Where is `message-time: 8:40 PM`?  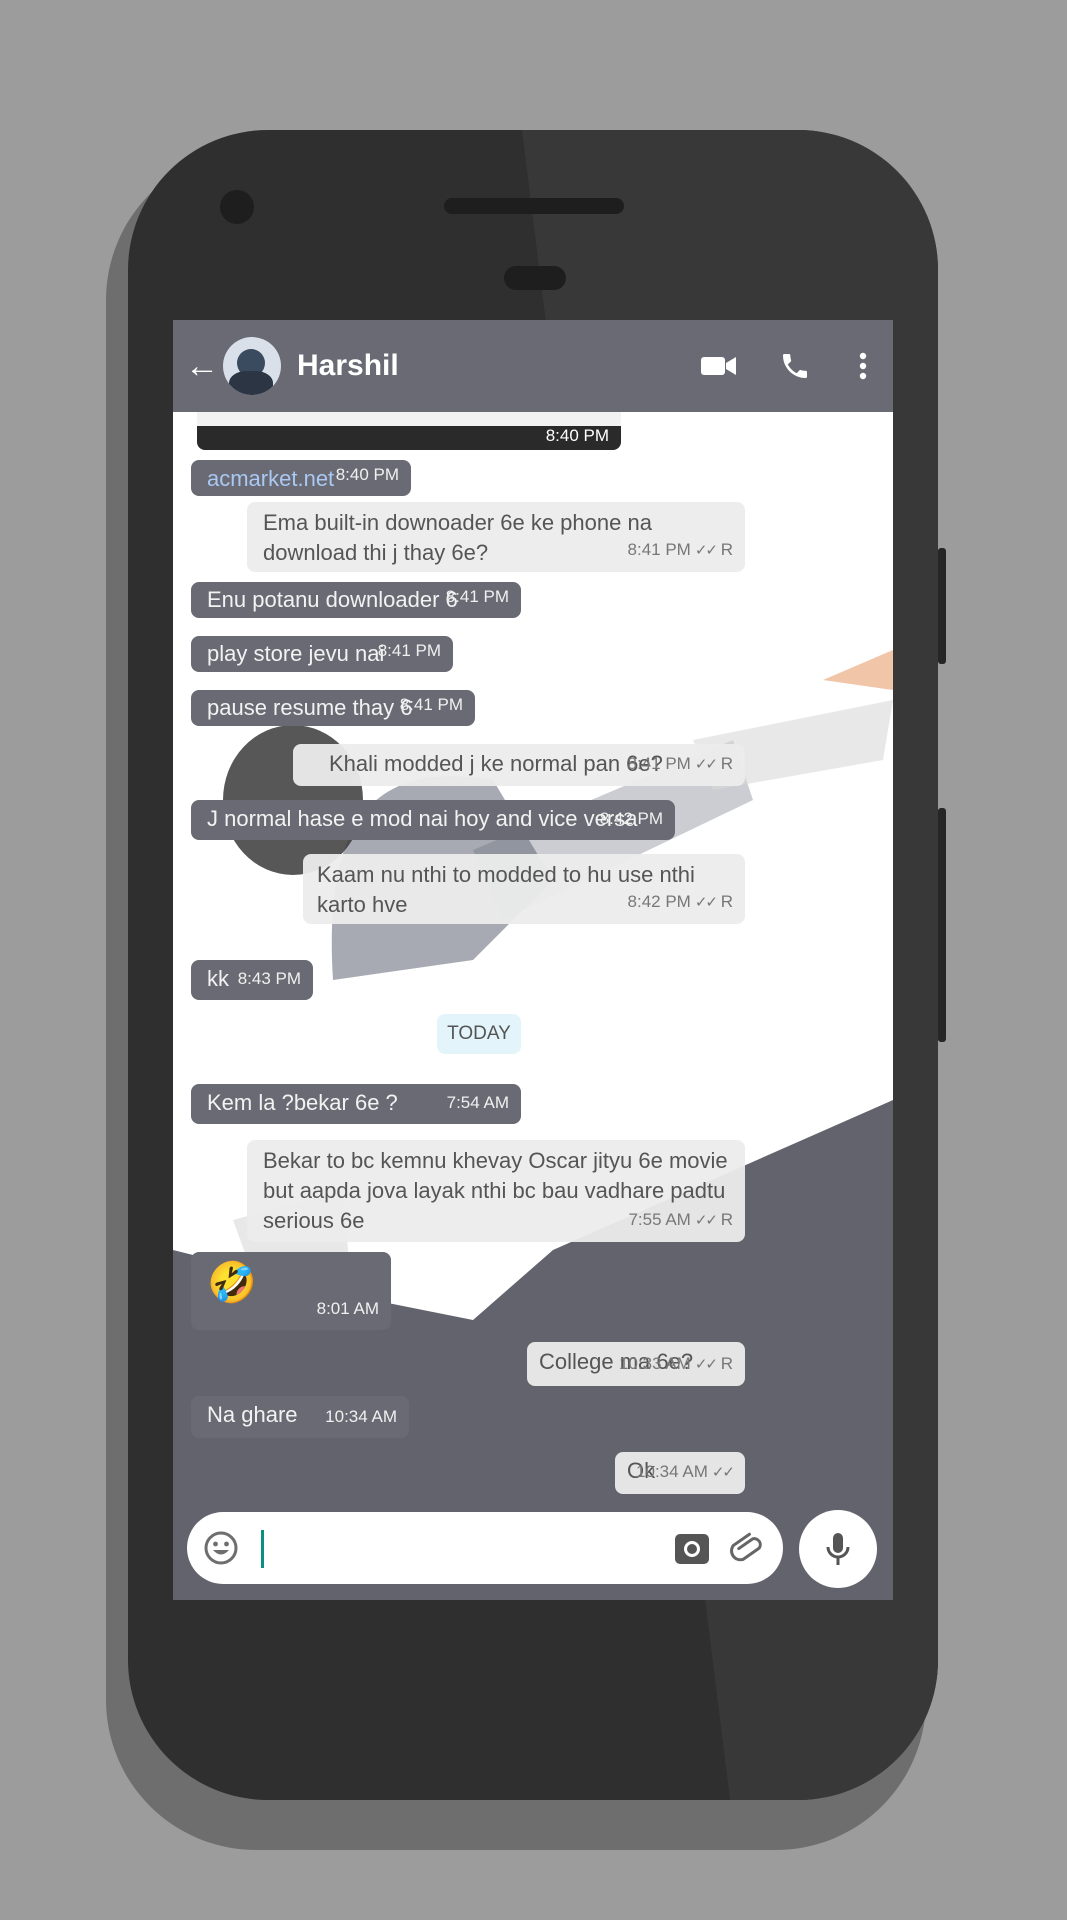 message-time: 8:40 PM is located at coordinates (367, 474).